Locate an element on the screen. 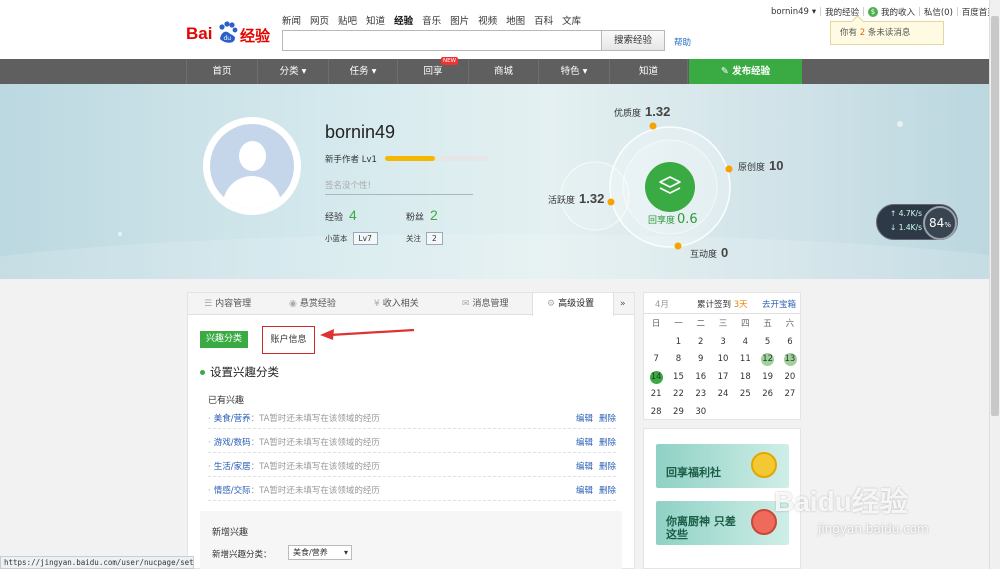 The image size is (1000, 569). experience-stat: 经验 4 is located at coordinates (341, 215).